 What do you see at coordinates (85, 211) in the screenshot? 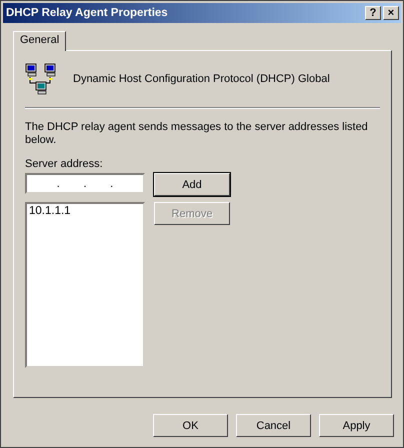
I see `list-item: 10.1.1.1` at bounding box center [85, 211].